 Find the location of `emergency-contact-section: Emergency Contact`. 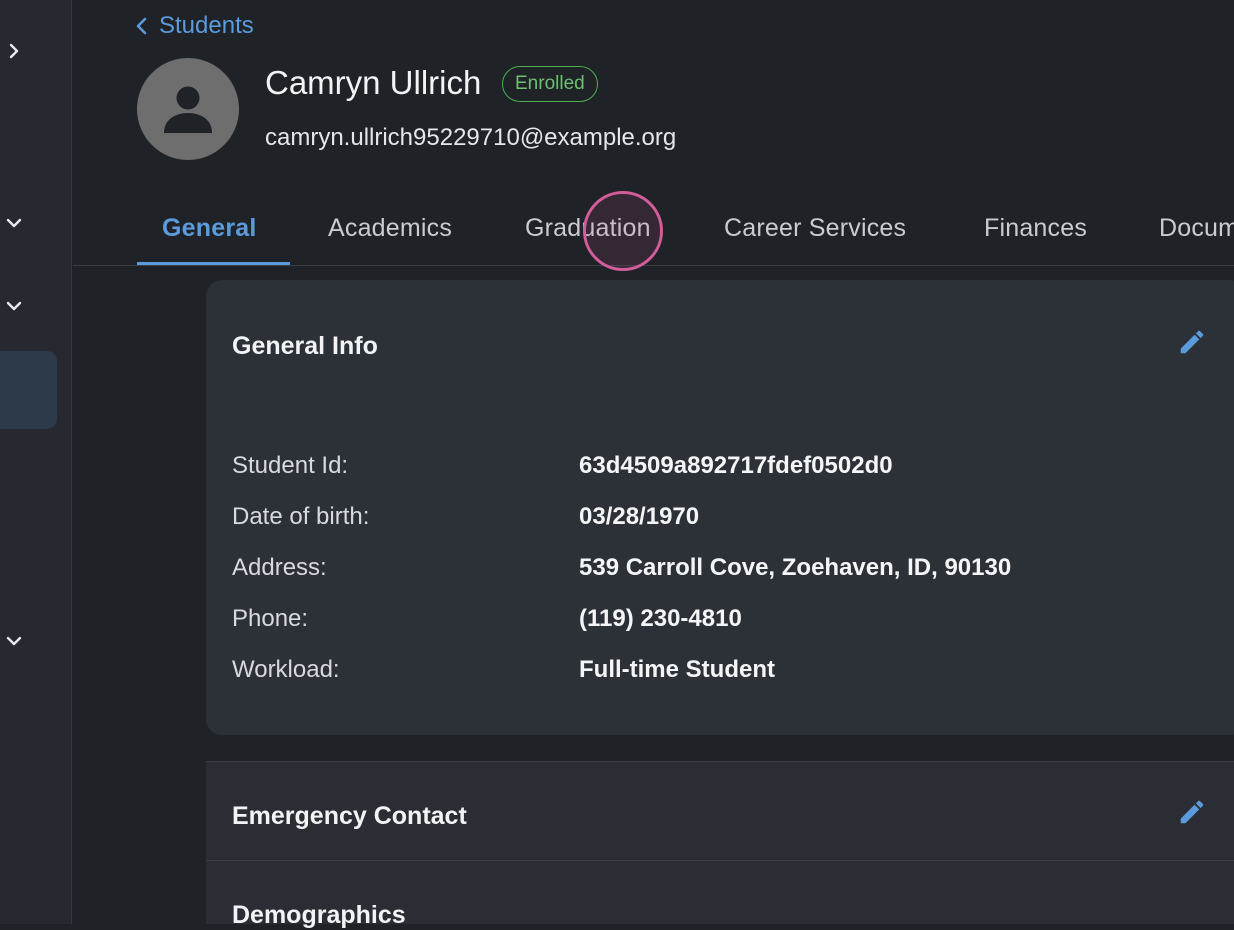

emergency-contact-section: Emergency Contact is located at coordinates (720, 811).